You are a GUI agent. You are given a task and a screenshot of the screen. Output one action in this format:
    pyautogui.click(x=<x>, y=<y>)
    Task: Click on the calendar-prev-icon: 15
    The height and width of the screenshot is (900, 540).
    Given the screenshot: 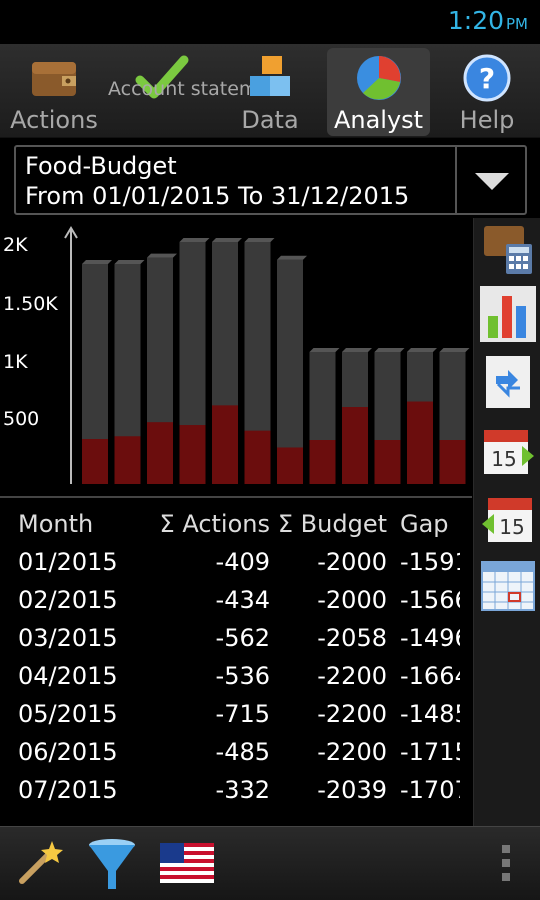 What is the action you would take?
    pyautogui.click(x=508, y=518)
    